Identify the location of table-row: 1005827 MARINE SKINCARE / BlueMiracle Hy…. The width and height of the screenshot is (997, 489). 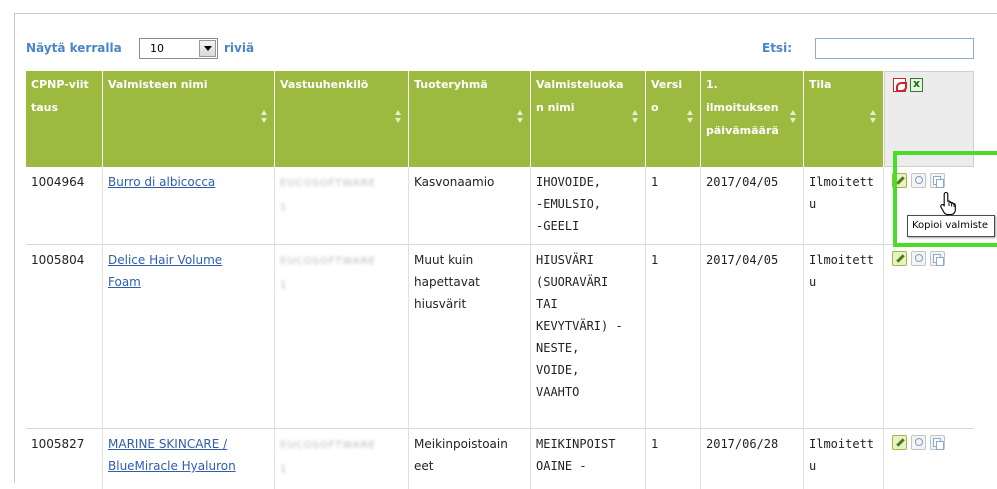
(500, 459).